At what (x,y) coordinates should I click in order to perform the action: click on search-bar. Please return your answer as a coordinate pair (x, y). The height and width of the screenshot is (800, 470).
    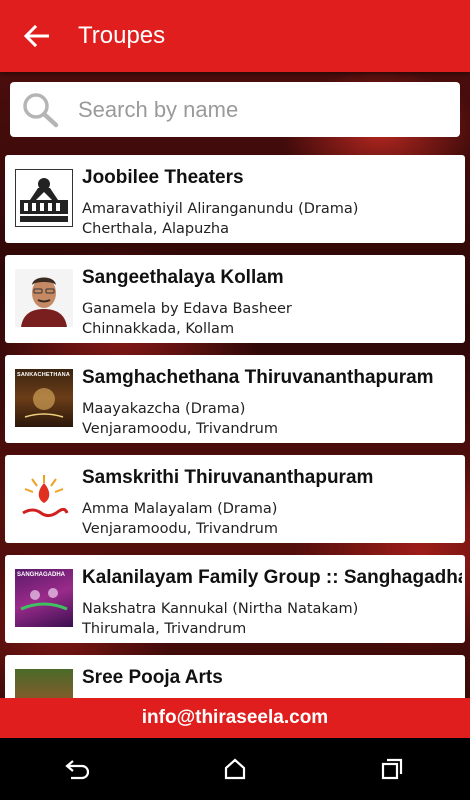
    Looking at the image, I should click on (235, 109).